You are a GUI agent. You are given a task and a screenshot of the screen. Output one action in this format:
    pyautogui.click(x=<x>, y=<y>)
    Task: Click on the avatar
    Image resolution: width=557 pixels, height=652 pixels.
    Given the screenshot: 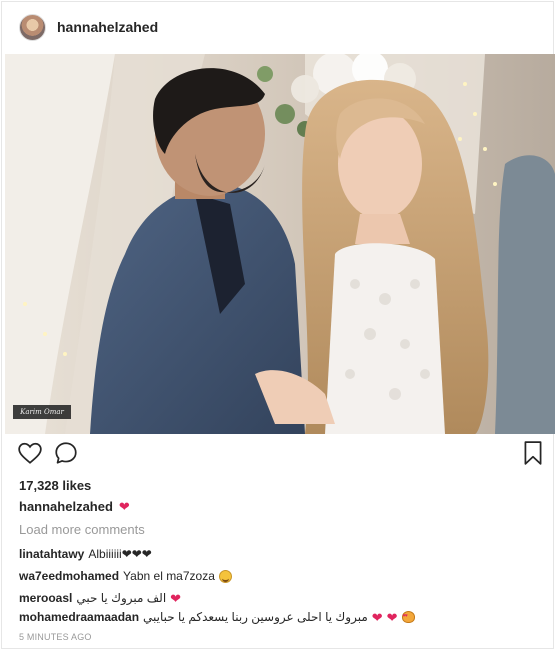 What is the action you would take?
    pyautogui.click(x=32, y=27)
    